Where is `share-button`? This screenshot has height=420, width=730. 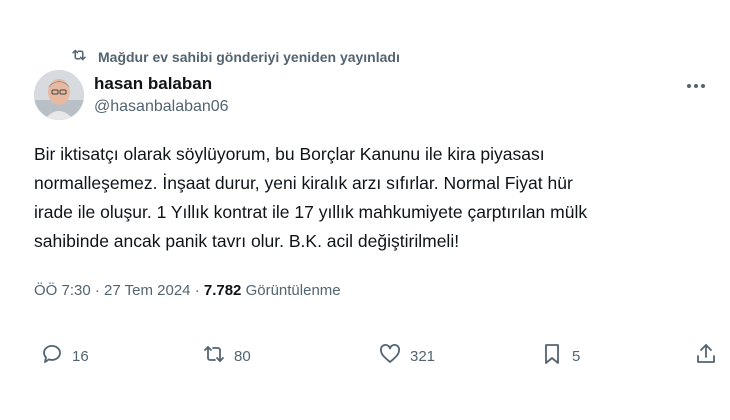
share-button is located at coordinates (706, 356).